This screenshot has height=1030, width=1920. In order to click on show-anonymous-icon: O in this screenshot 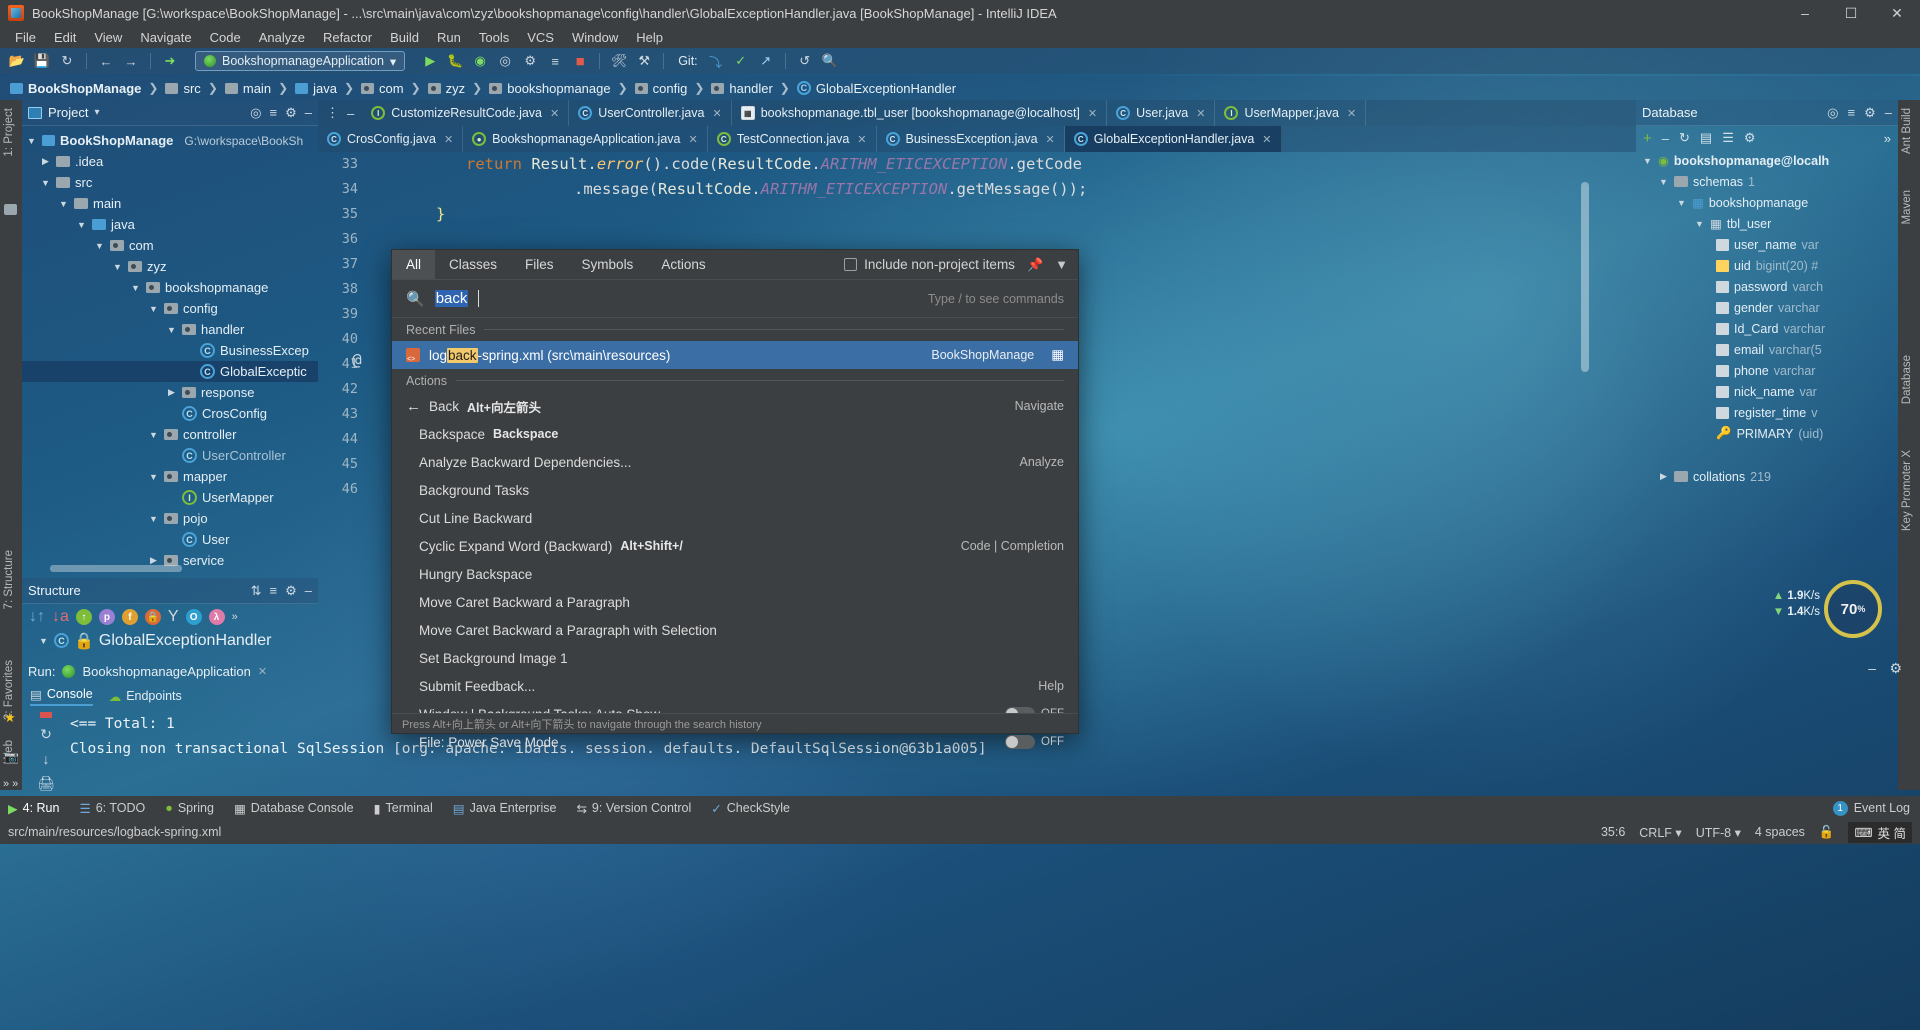, I will do `click(193, 617)`.